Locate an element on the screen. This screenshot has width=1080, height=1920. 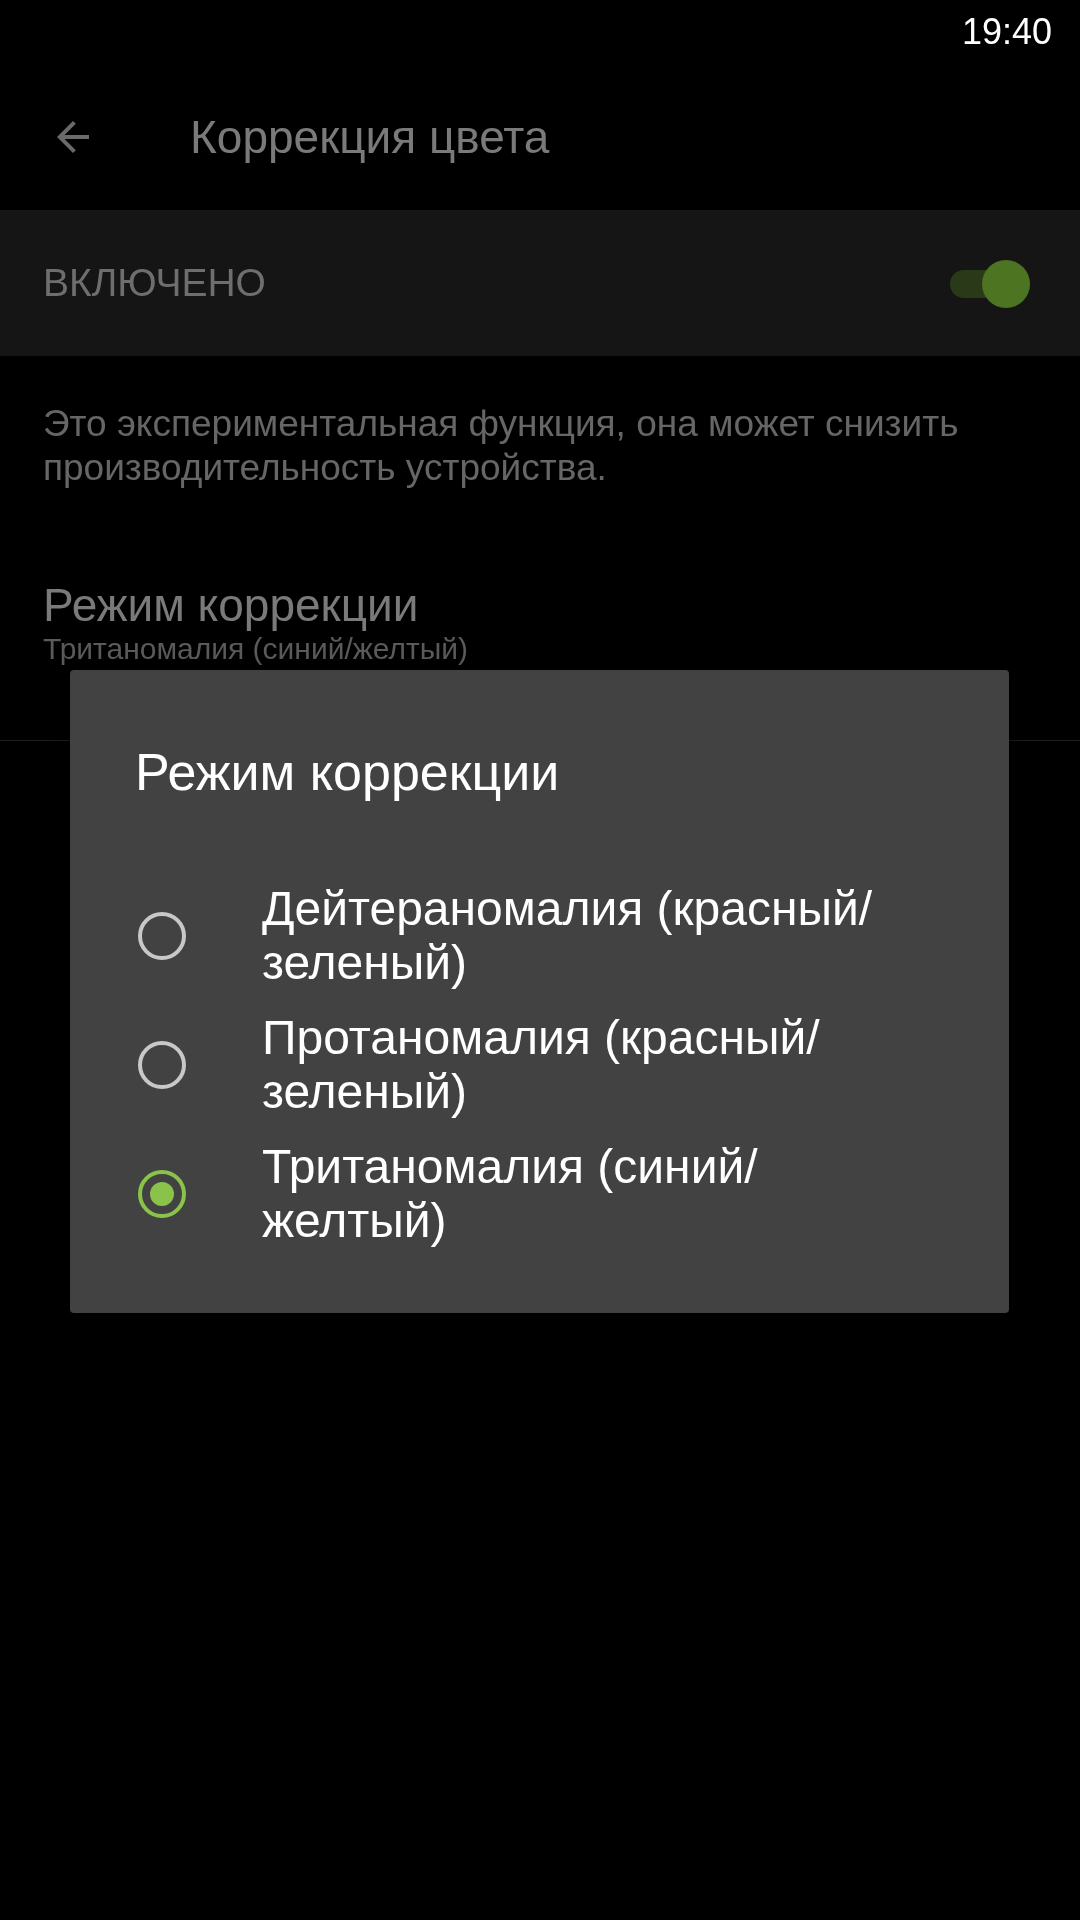
status-time: 19:40 is located at coordinates (1006, 32).